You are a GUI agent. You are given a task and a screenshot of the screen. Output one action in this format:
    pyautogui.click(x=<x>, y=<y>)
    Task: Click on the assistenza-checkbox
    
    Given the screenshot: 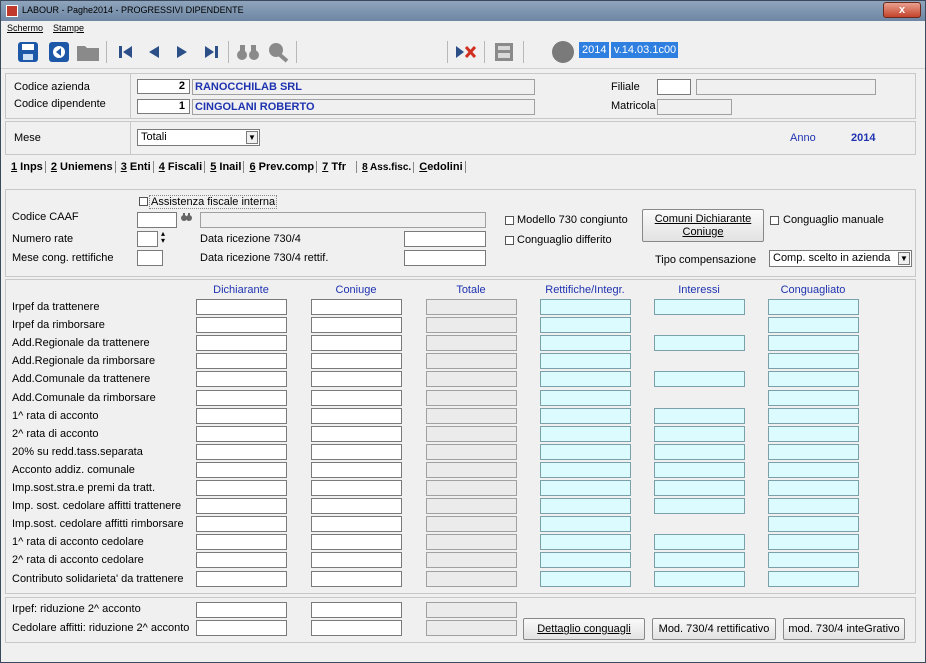 What is the action you would take?
    pyautogui.click(x=143, y=201)
    